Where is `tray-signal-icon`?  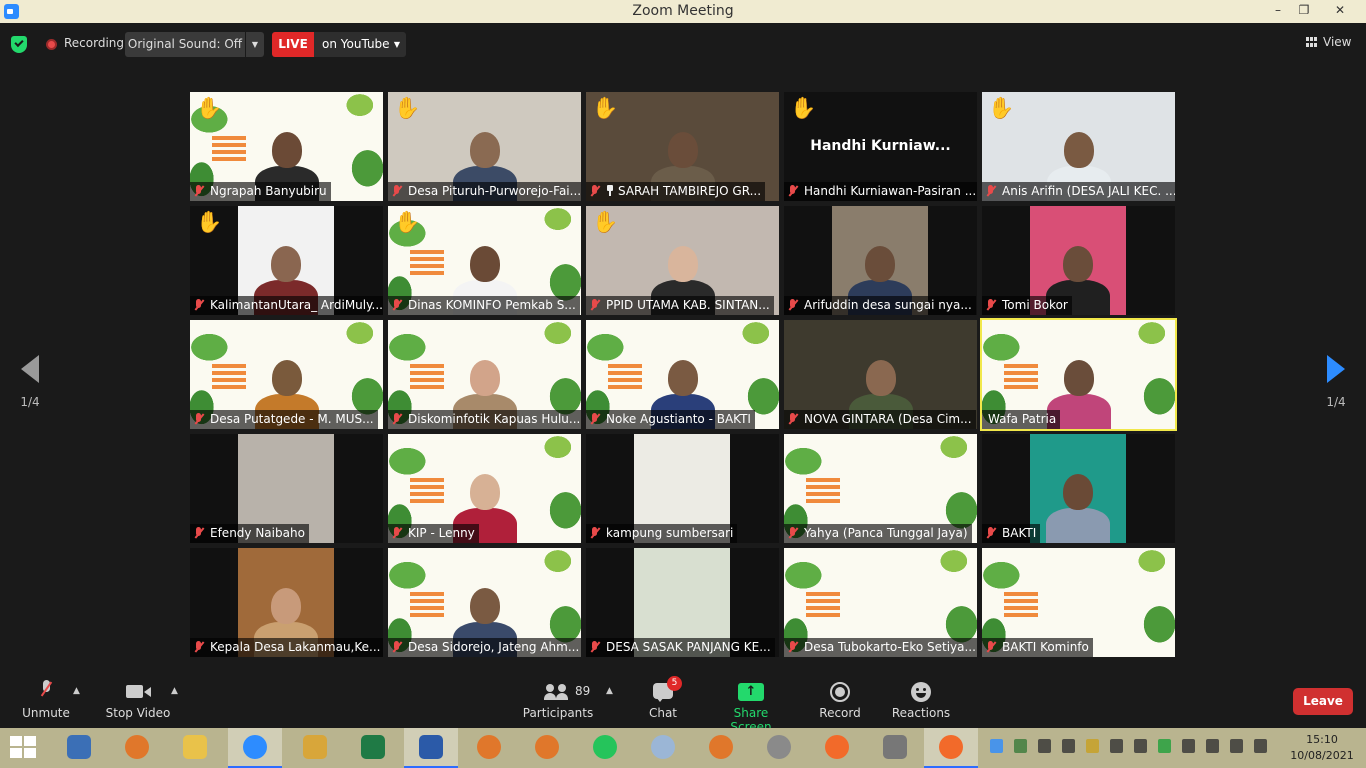
tray-signal-icon is located at coordinates (1260, 746).